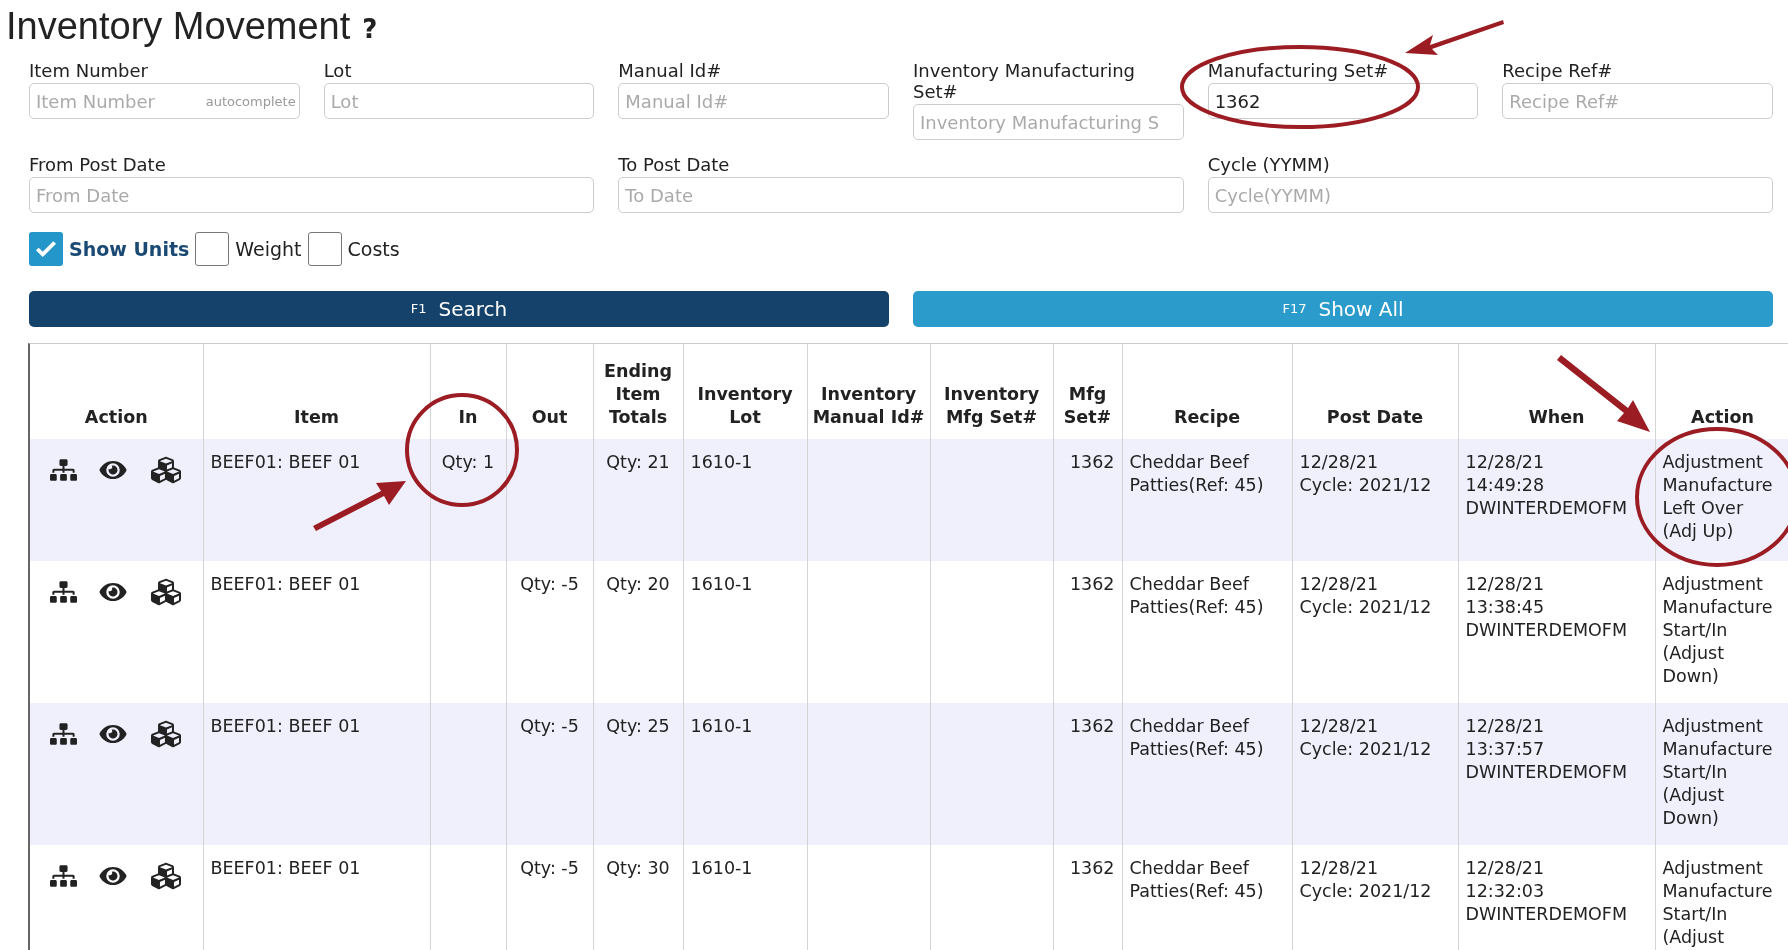  Describe the element at coordinates (1546, 749) in the screenshot. I see `when-cell: 12/28/21 13:37:57 DWINTERDEMOFM` at that location.